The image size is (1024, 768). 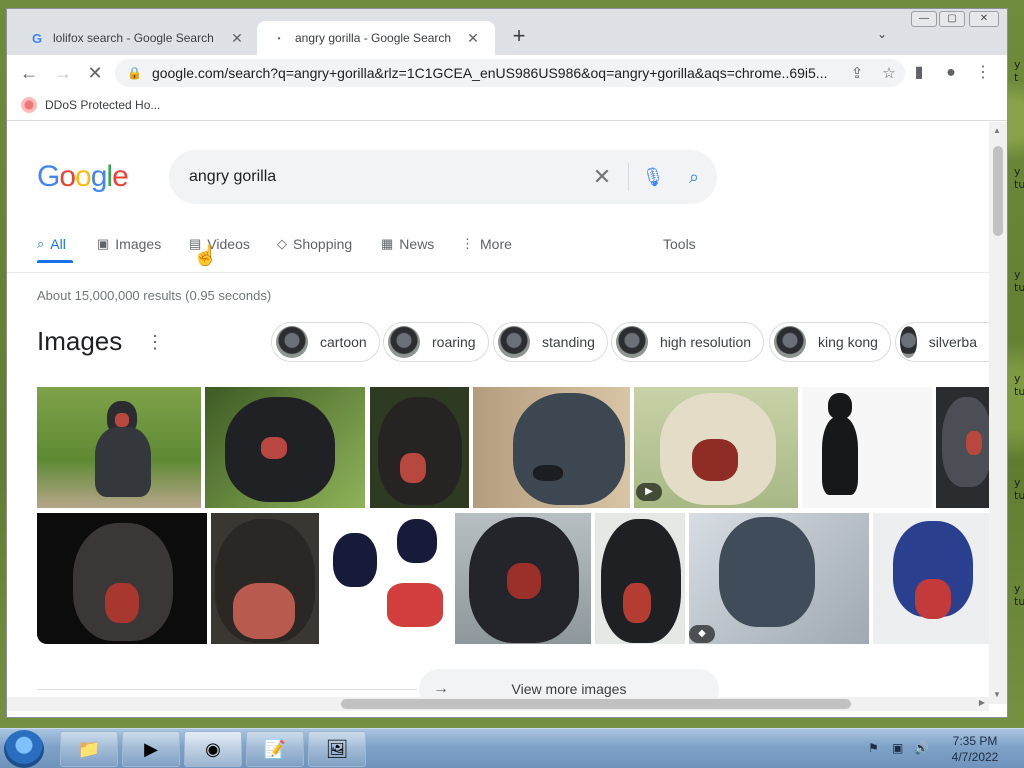 I want to click on bookmark-star-icon: ☆, so click(x=889, y=73).